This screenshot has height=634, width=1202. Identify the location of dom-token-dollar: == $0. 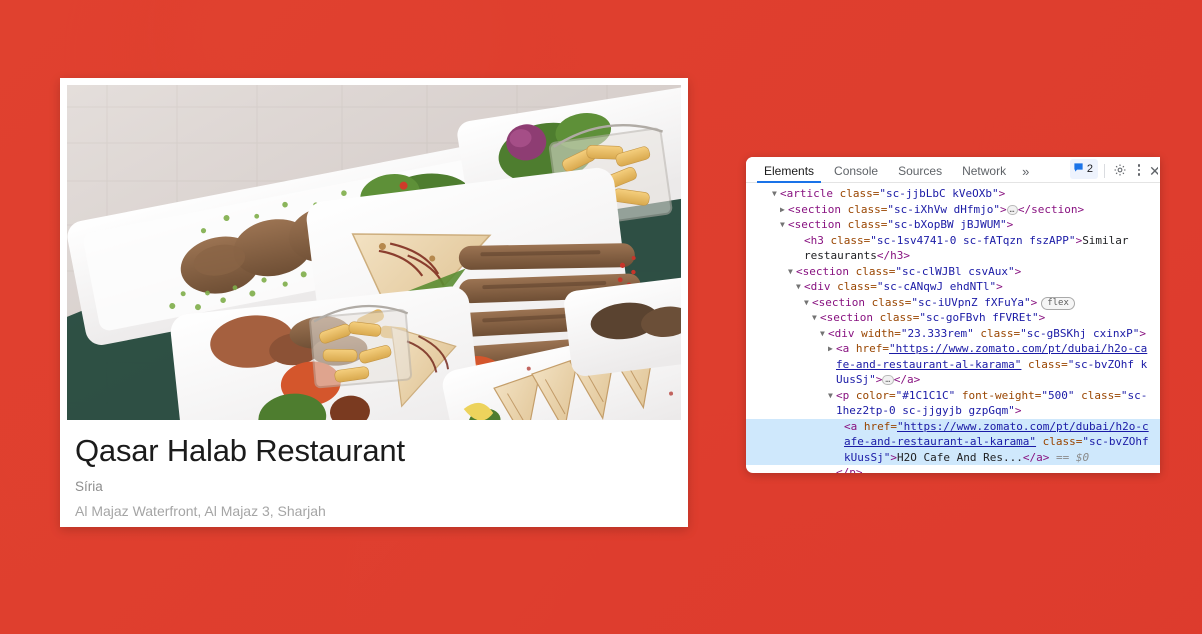
(1069, 457).